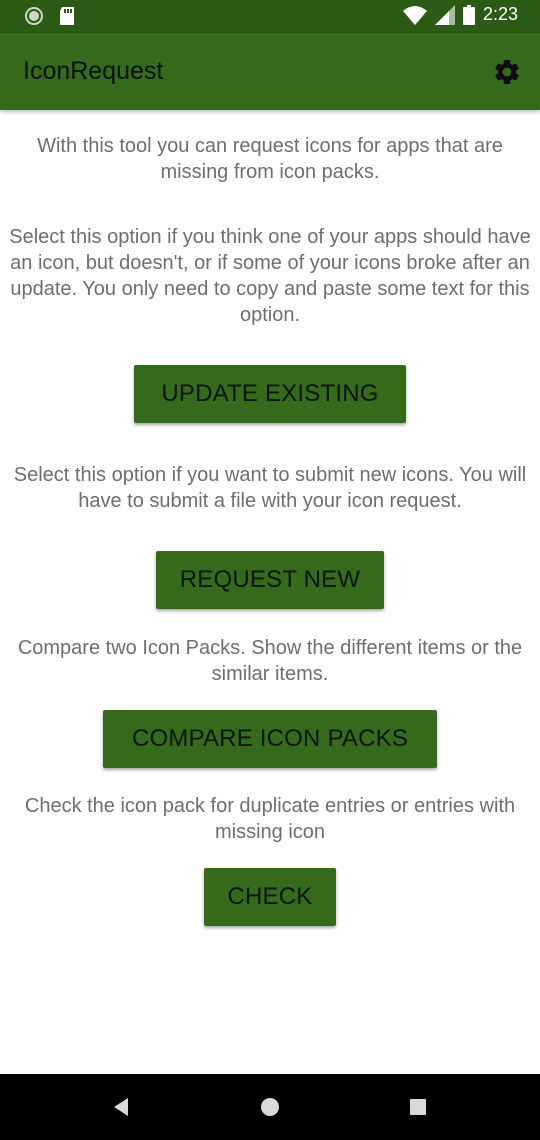 This screenshot has height=1140, width=540. I want to click on recents-square-icon, so click(418, 1107).